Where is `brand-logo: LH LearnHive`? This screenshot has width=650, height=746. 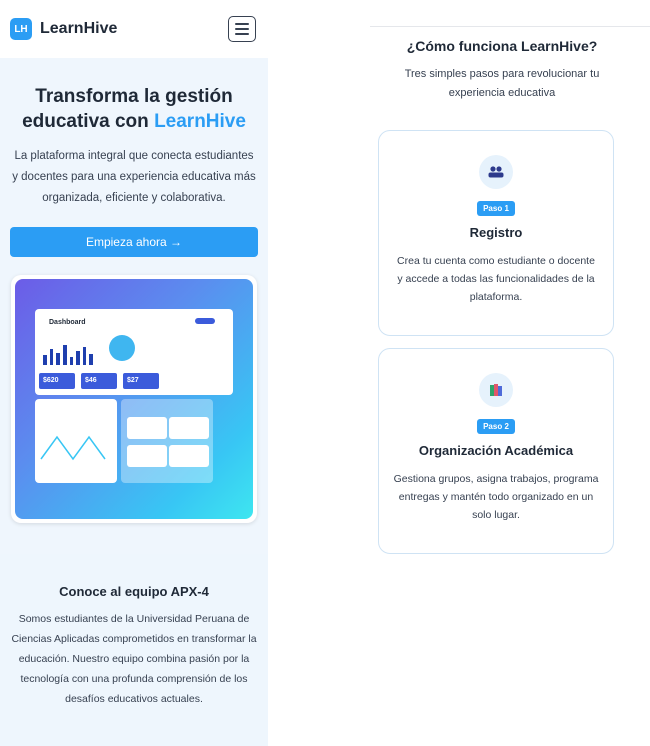 brand-logo: LH LearnHive is located at coordinates (63, 29).